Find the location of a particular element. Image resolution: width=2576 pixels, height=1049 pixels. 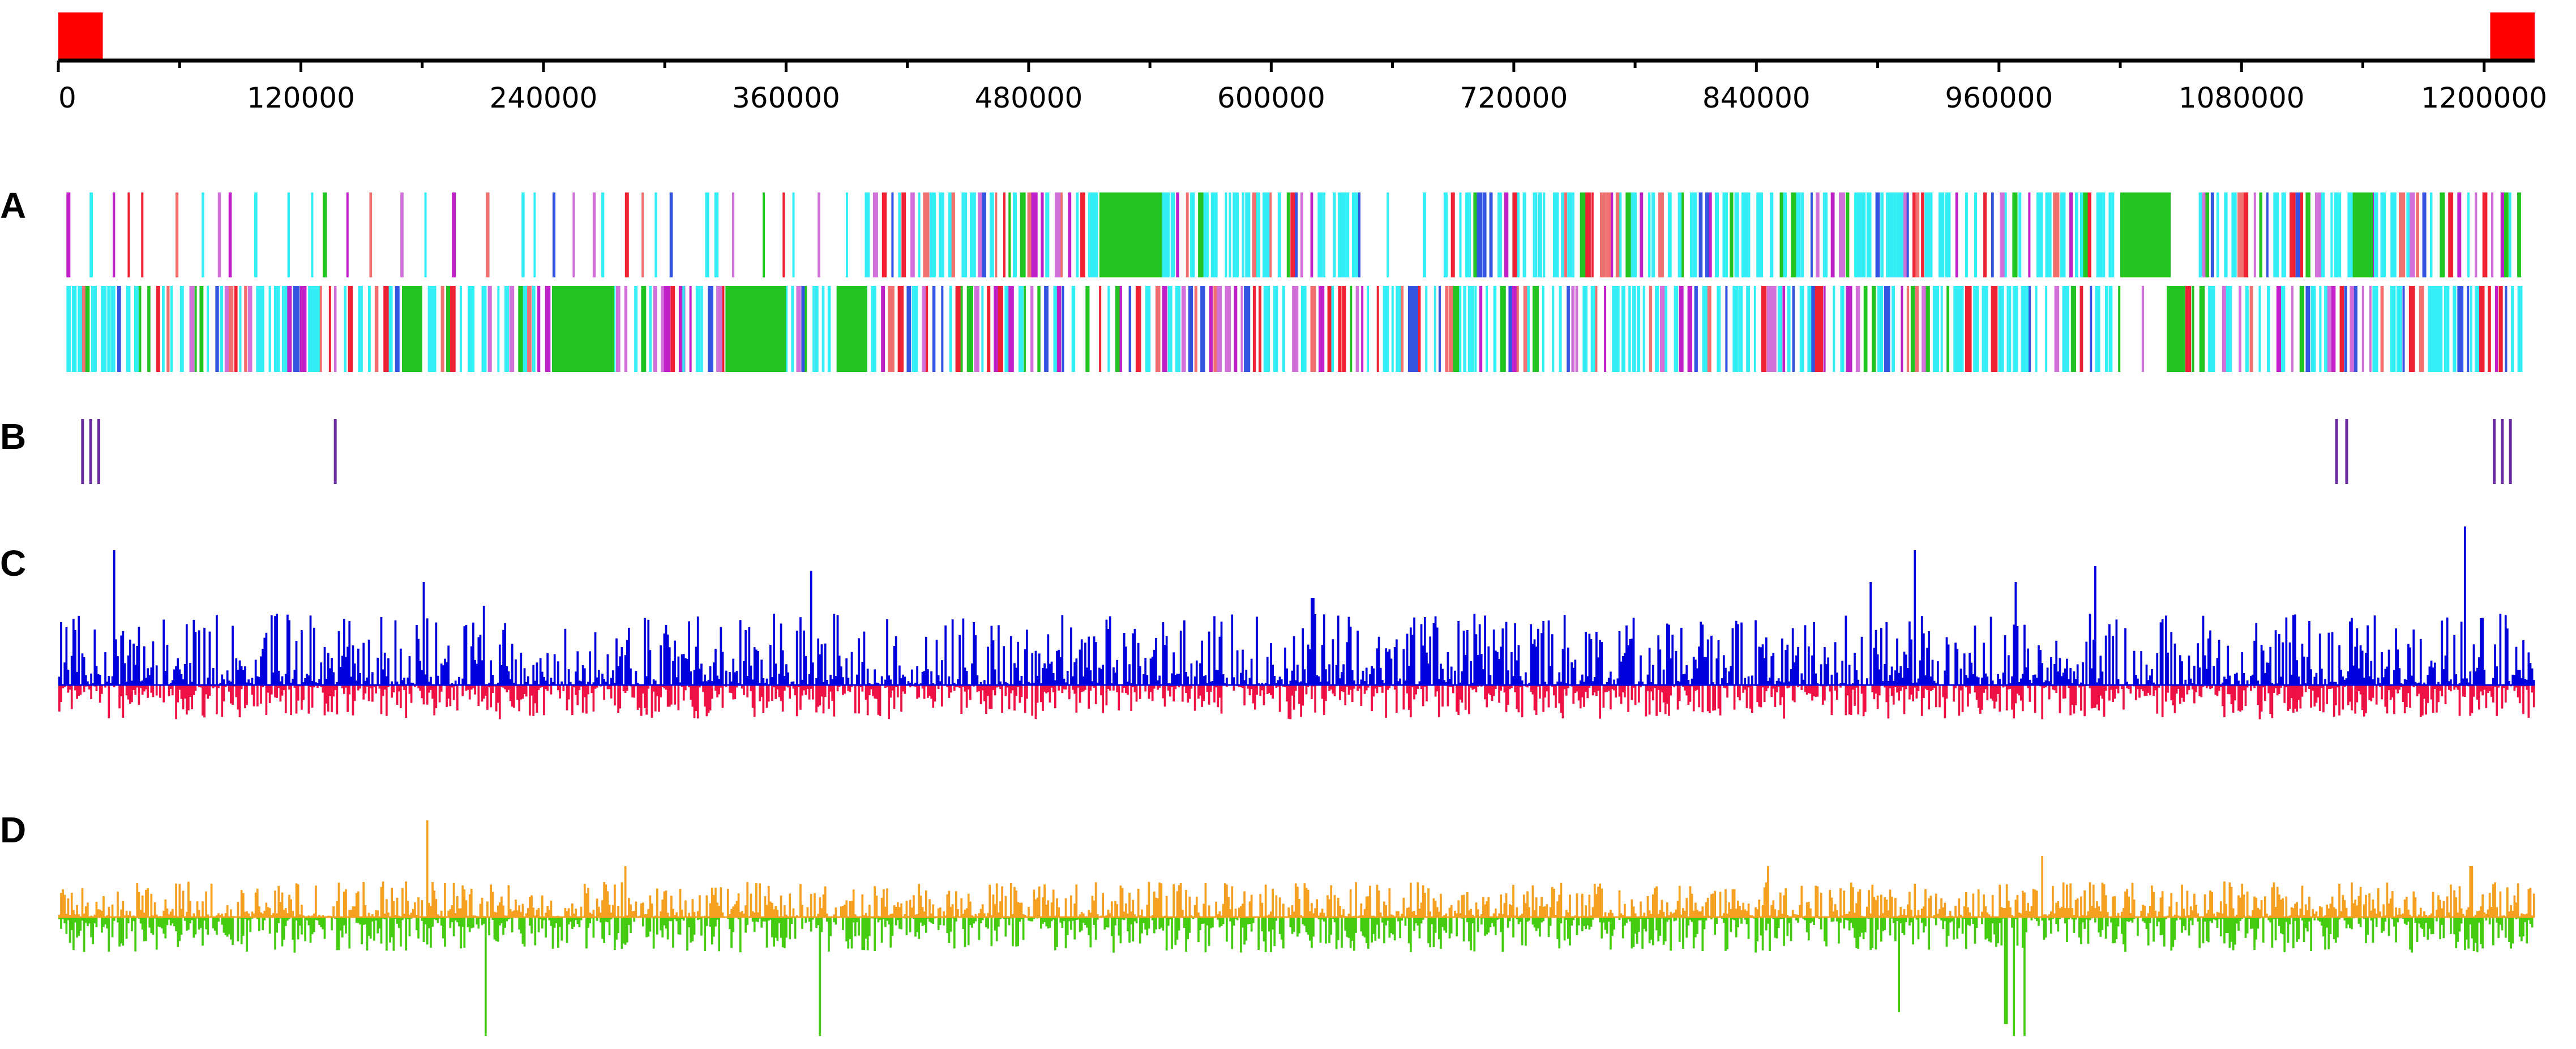

green-feature-block is located at coordinates (2145, 234).